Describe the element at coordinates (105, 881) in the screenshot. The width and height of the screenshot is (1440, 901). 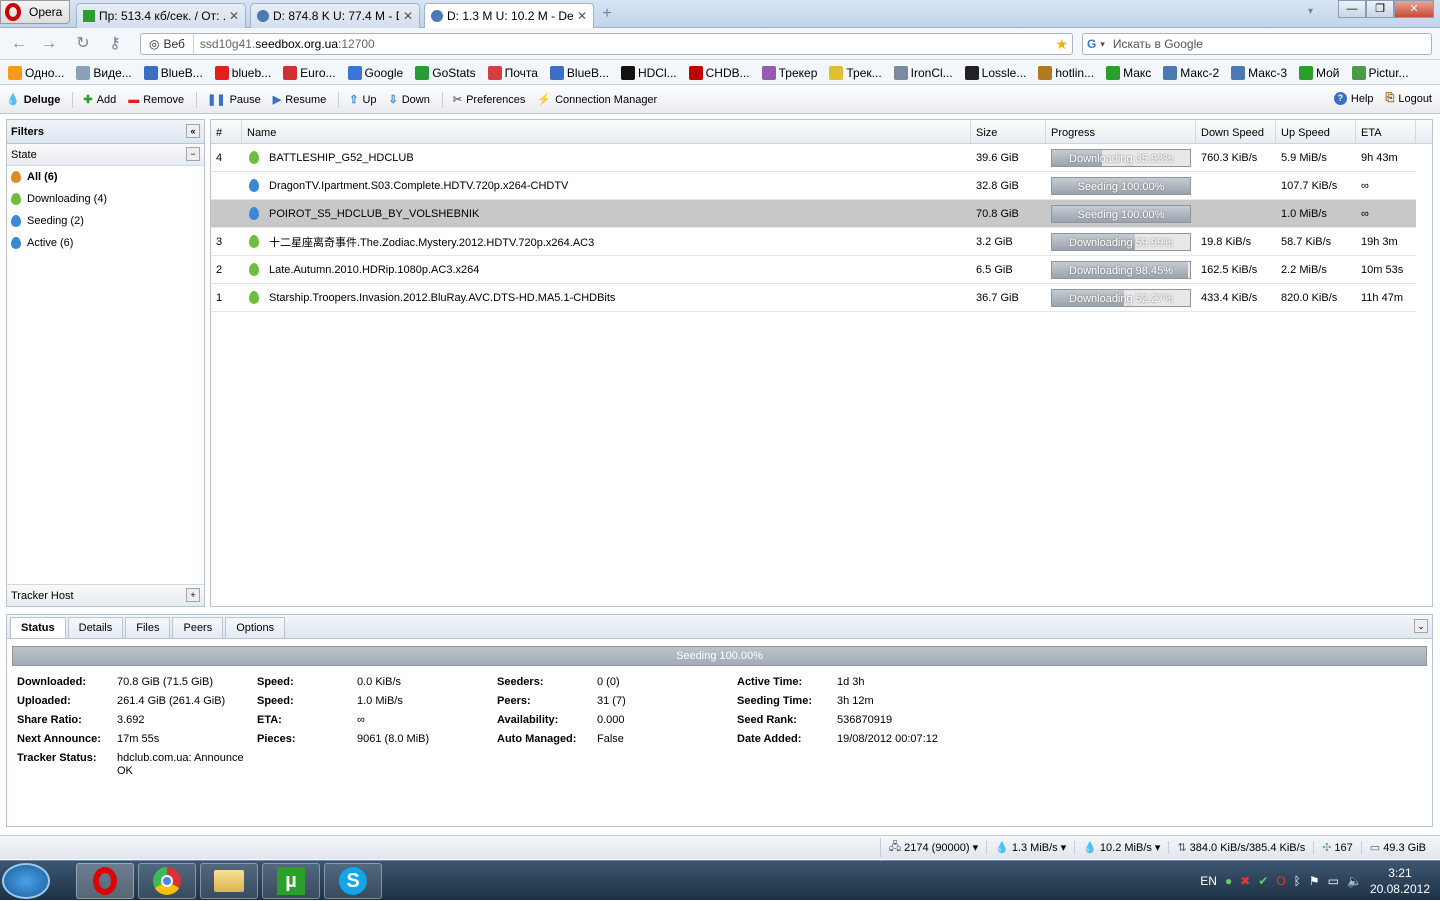
I see `taskbar-opera` at that location.